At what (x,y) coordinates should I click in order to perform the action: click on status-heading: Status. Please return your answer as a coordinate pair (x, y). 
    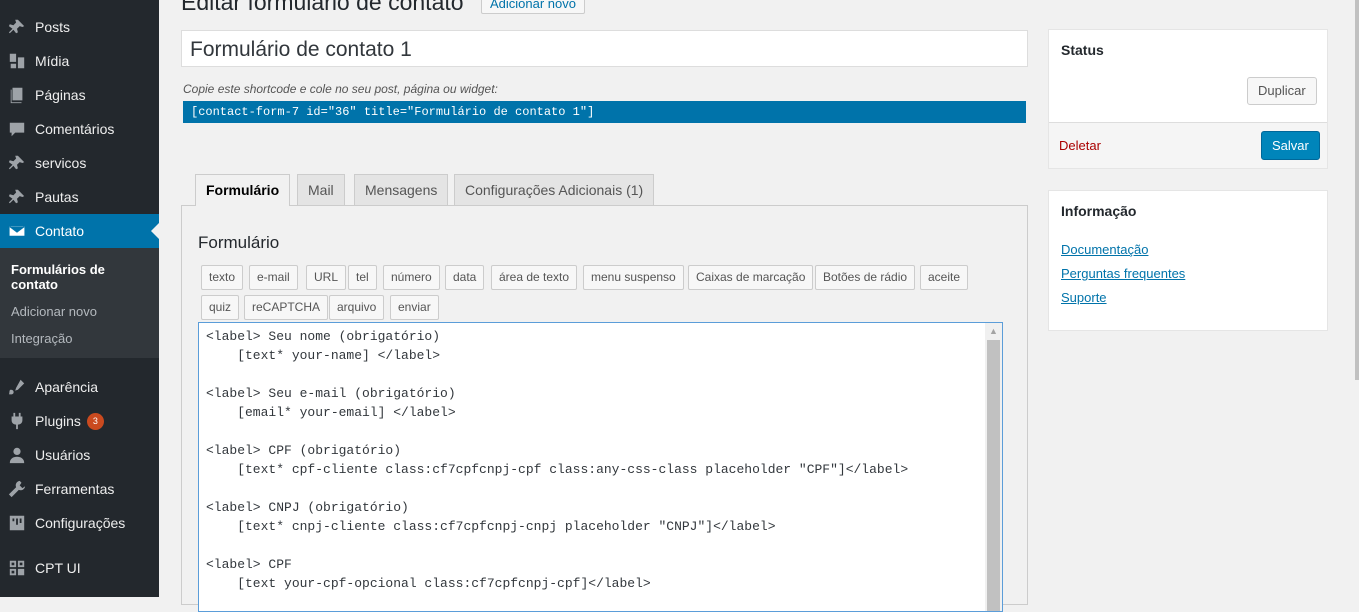
    Looking at the image, I should click on (1082, 50).